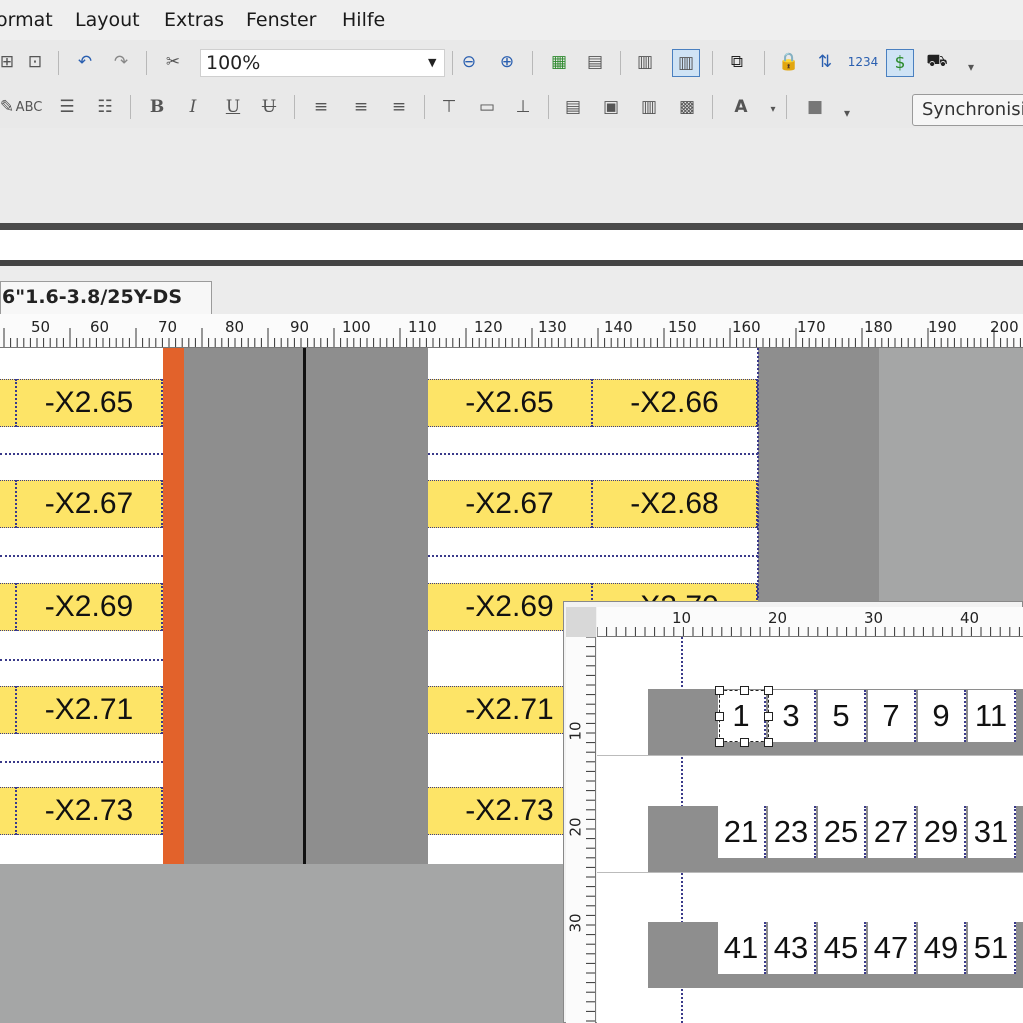 The height and width of the screenshot is (1023, 1023). Describe the element at coordinates (937, 62) in the screenshot. I see `cart-icon: ⛟` at that location.